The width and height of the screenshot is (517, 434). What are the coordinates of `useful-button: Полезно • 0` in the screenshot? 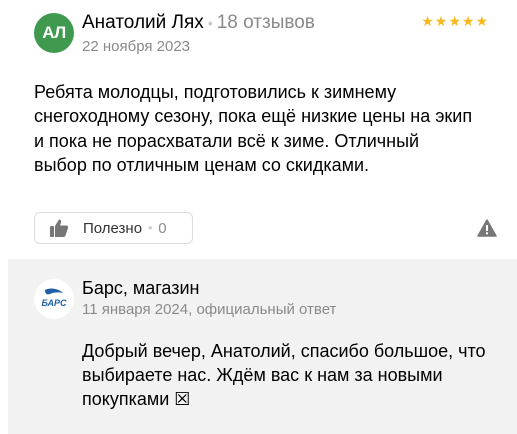 It's located at (113, 228).